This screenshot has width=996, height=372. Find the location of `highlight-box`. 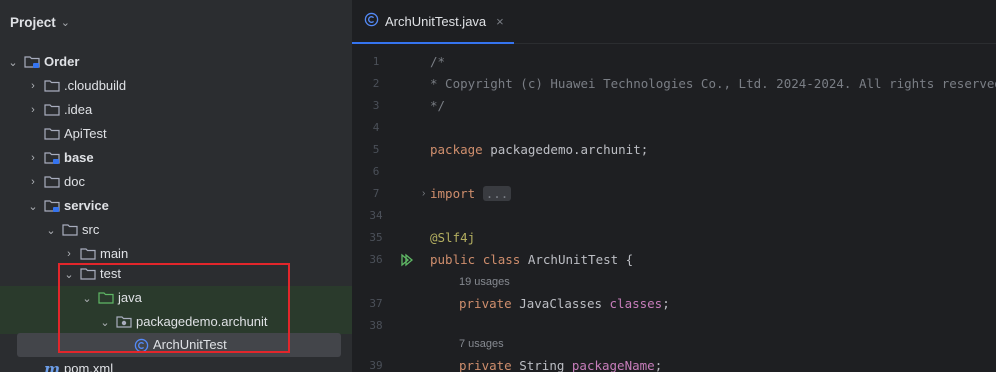

highlight-box is located at coordinates (174, 308).